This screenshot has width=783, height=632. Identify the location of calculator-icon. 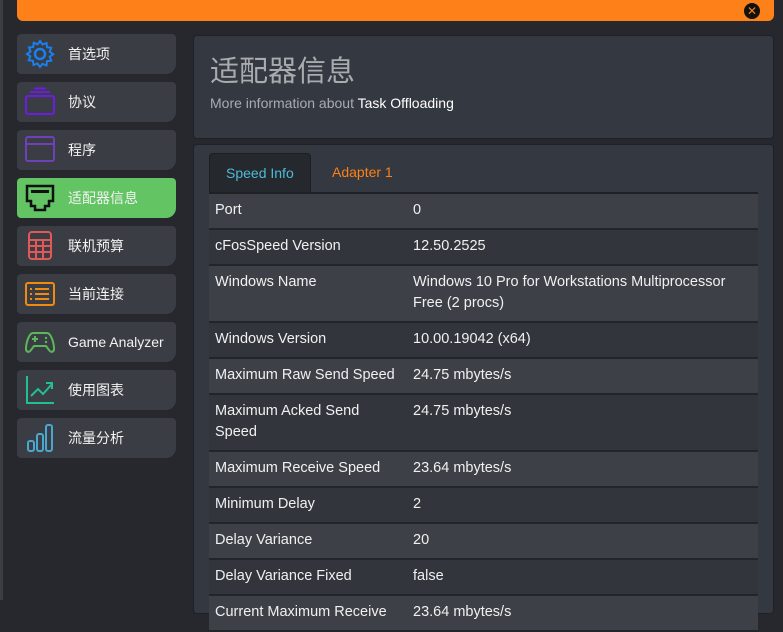
(40, 246).